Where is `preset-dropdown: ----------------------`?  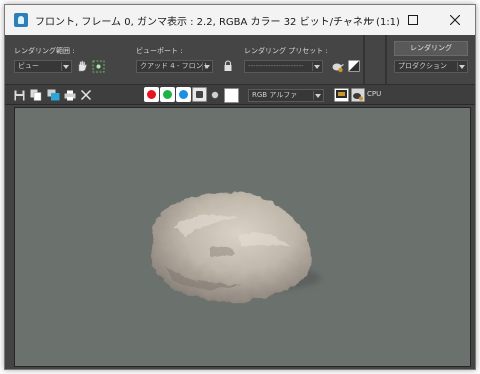
preset-dropdown: ---------------------- is located at coordinates (283, 66).